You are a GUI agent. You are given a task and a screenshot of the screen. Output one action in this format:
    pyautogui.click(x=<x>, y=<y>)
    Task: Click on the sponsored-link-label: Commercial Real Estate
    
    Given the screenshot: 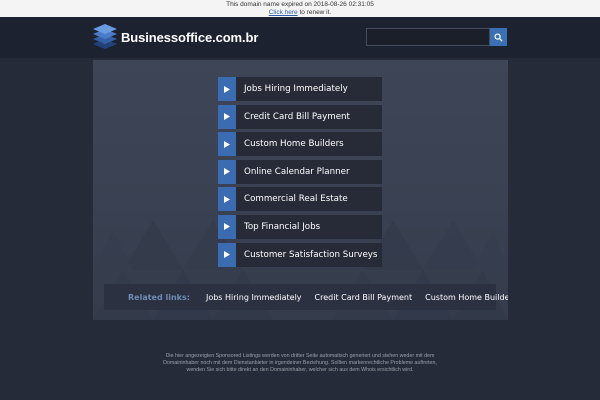 What is the action you would take?
    pyautogui.click(x=296, y=199)
    